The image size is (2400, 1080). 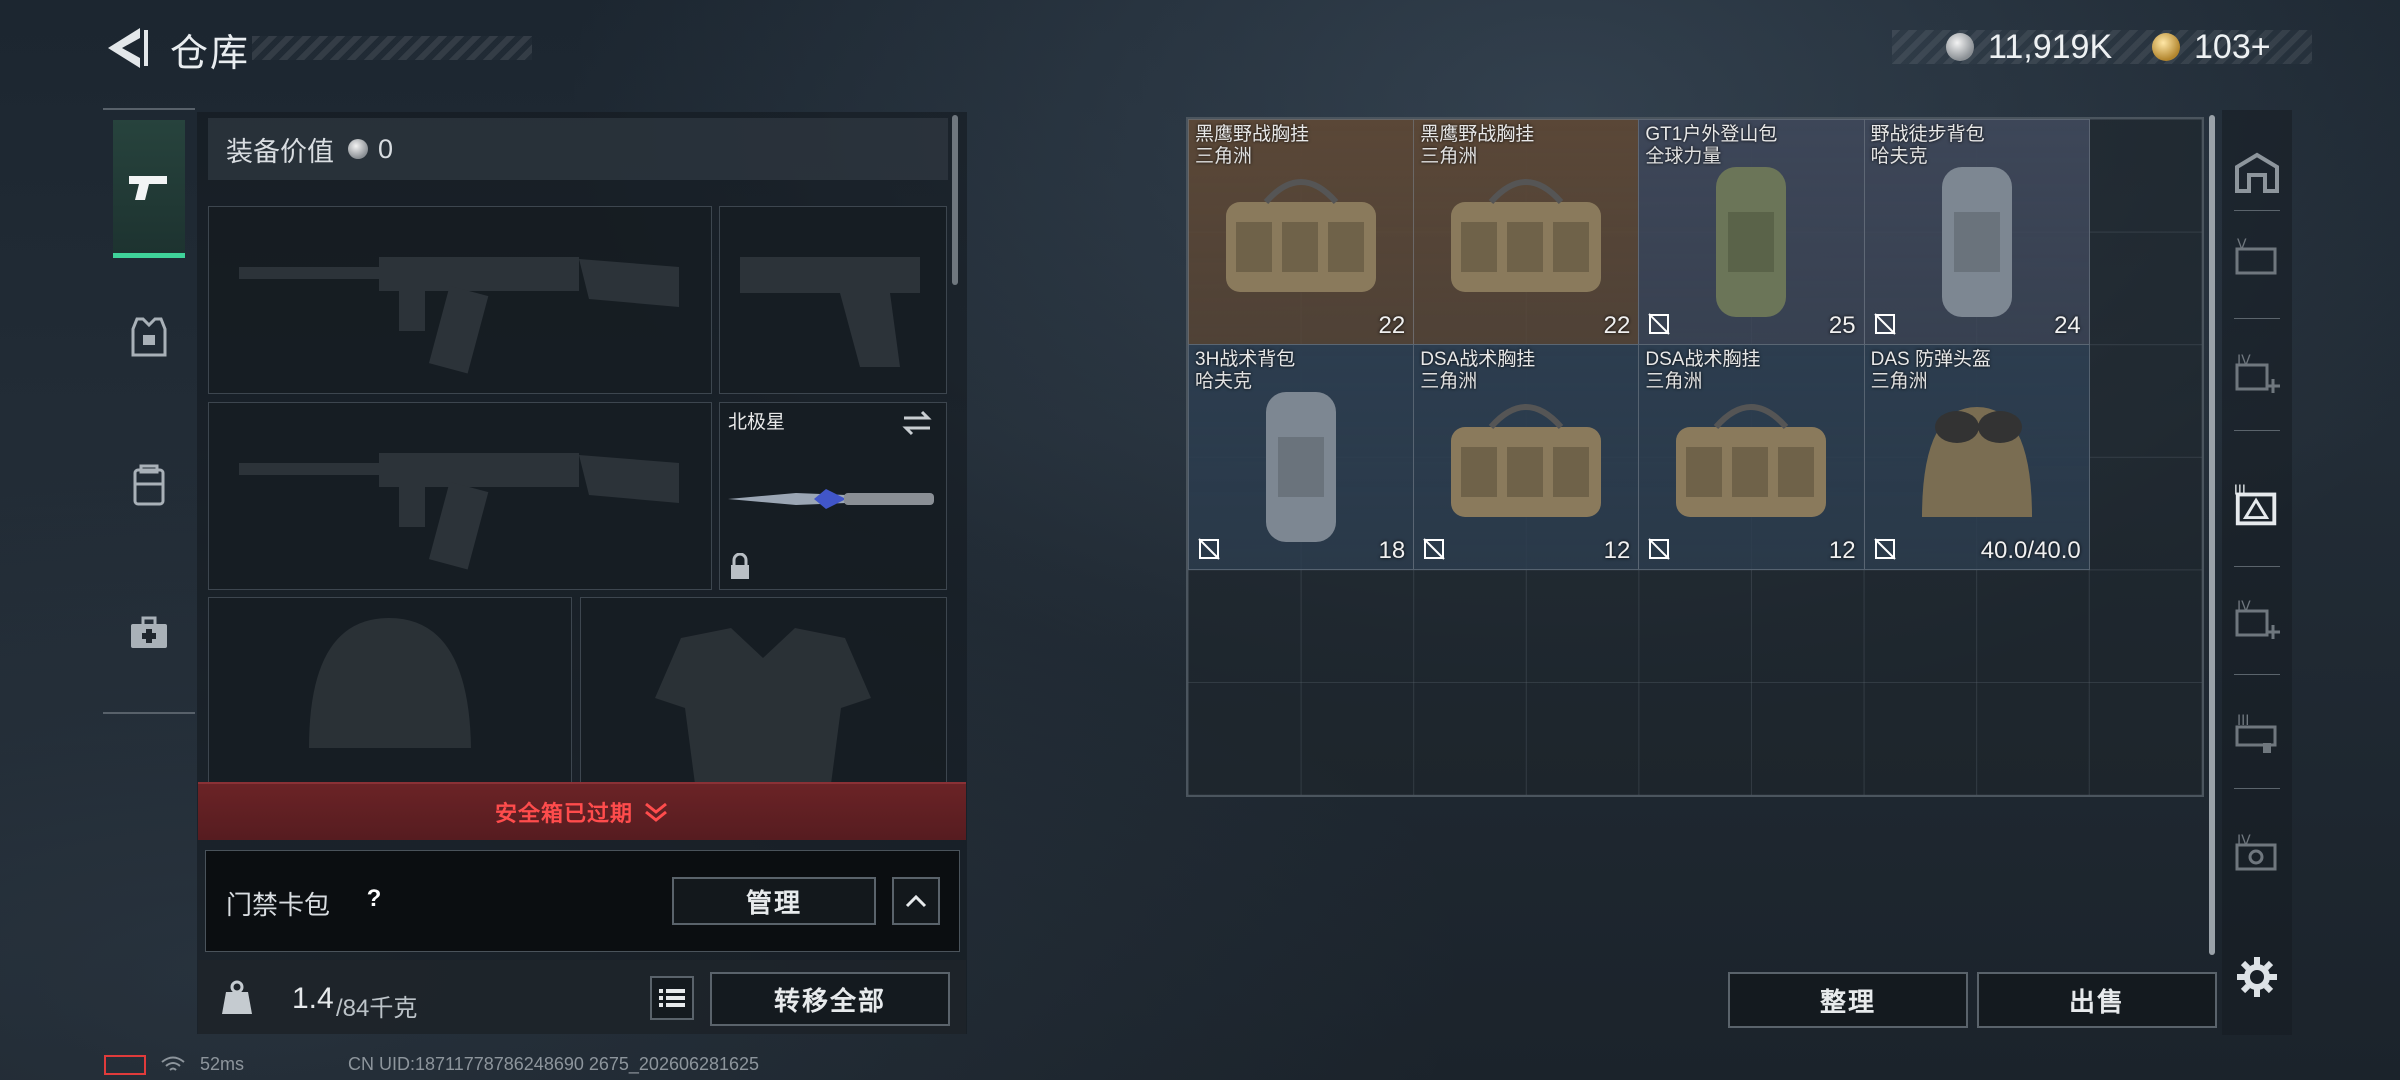 What do you see at coordinates (1930, 360) in the screenshot?
I see `item-name: DAS 防弹头盔` at bounding box center [1930, 360].